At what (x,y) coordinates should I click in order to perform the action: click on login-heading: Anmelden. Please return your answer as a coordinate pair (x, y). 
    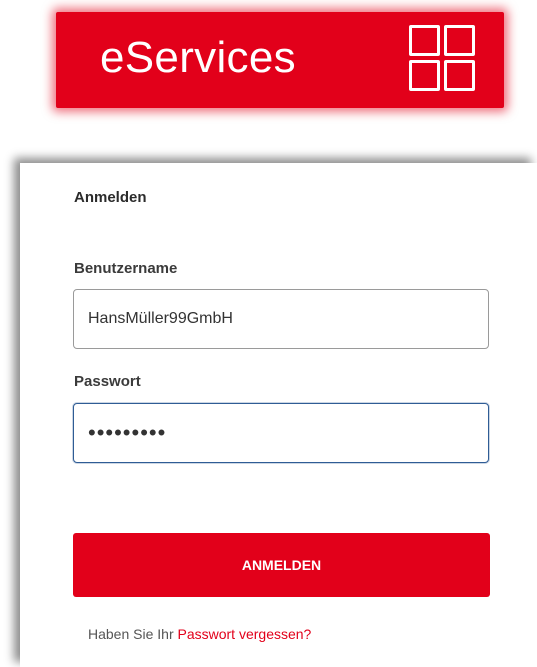
    Looking at the image, I should click on (110, 197).